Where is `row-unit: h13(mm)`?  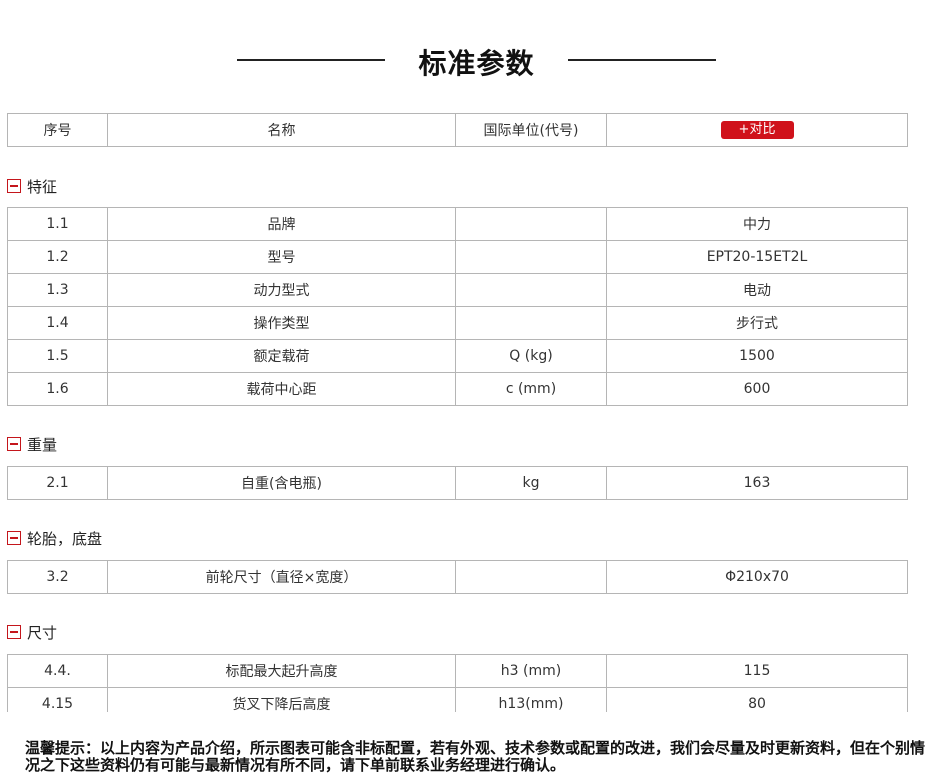 row-unit: h13(mm) is located at coordinates (531, 699).